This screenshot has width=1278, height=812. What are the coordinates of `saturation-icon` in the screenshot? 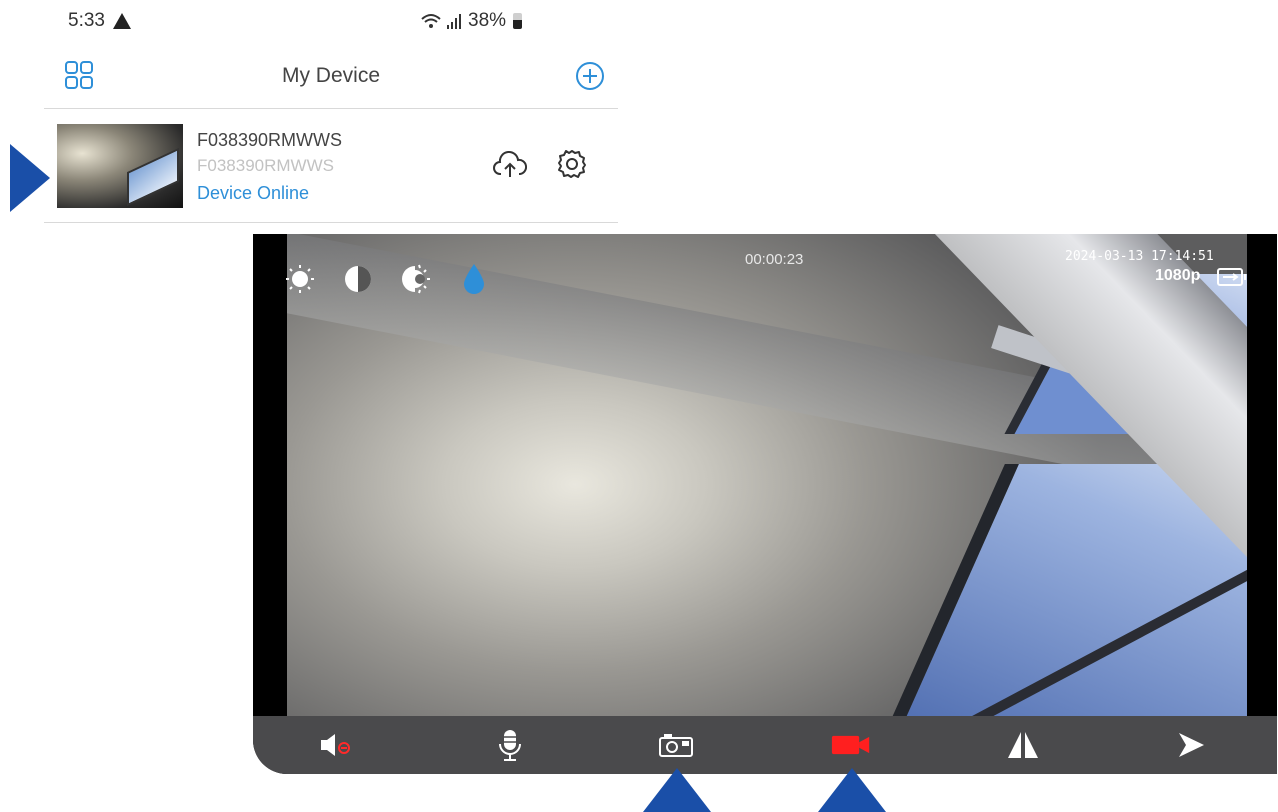 It's located at (416, 279).